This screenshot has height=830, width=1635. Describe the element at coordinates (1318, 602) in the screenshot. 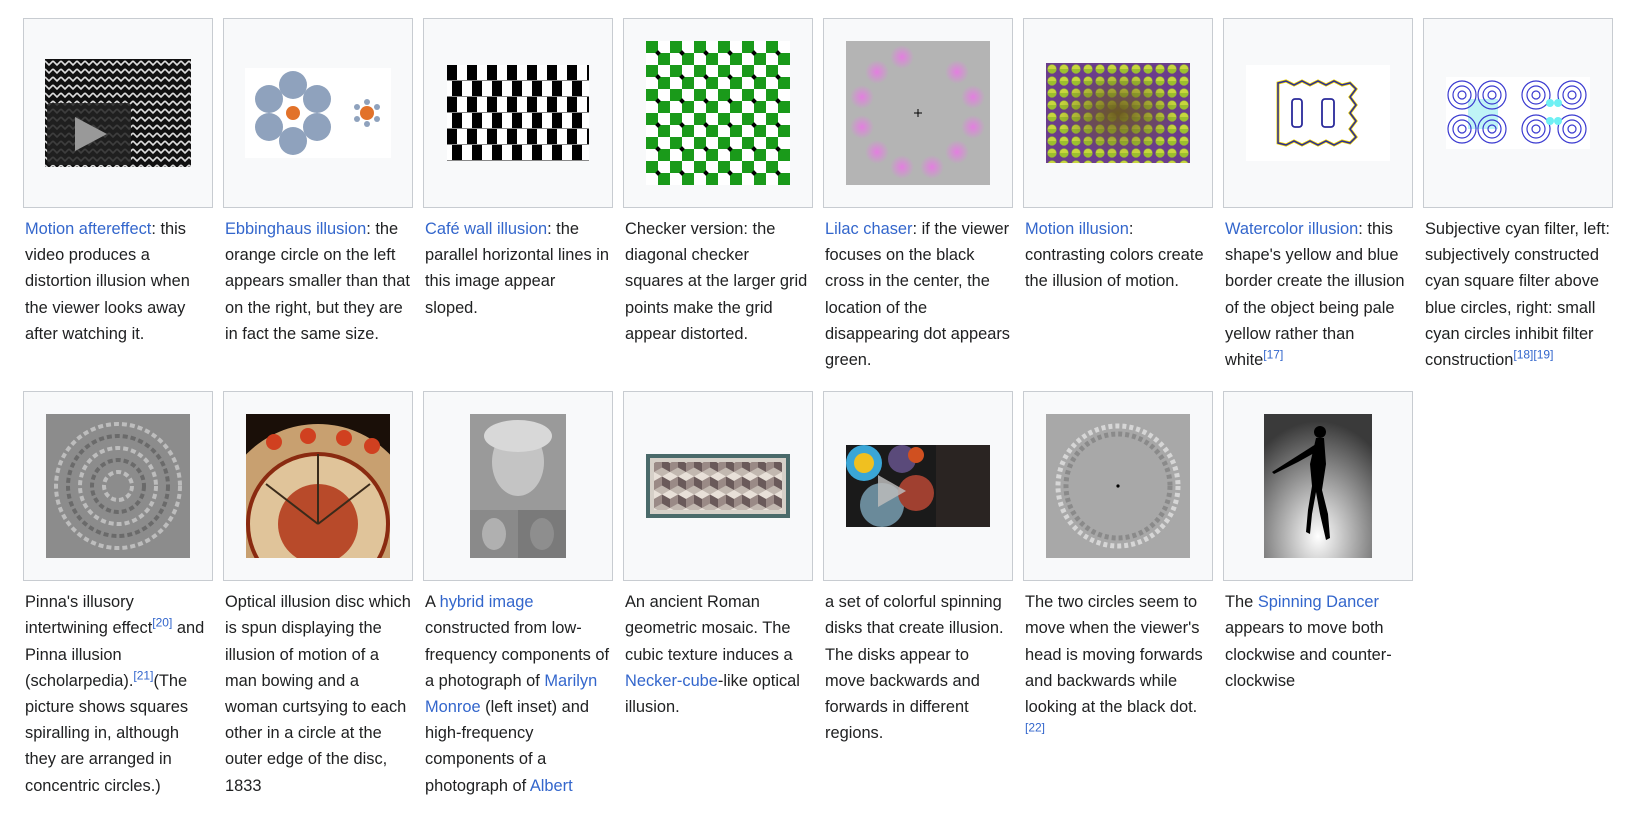

I see `link-spinning-dancer: Spinning Dancer` at that location.